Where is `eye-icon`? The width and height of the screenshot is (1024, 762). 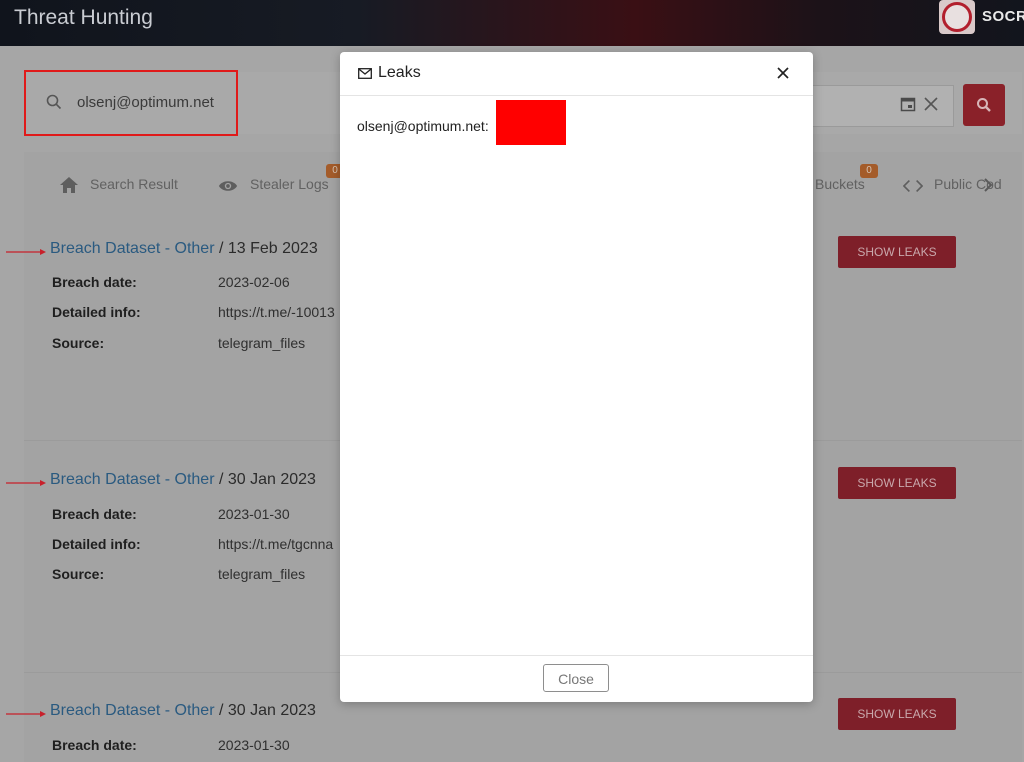
eye-icon is located at coordinates (228, 186).